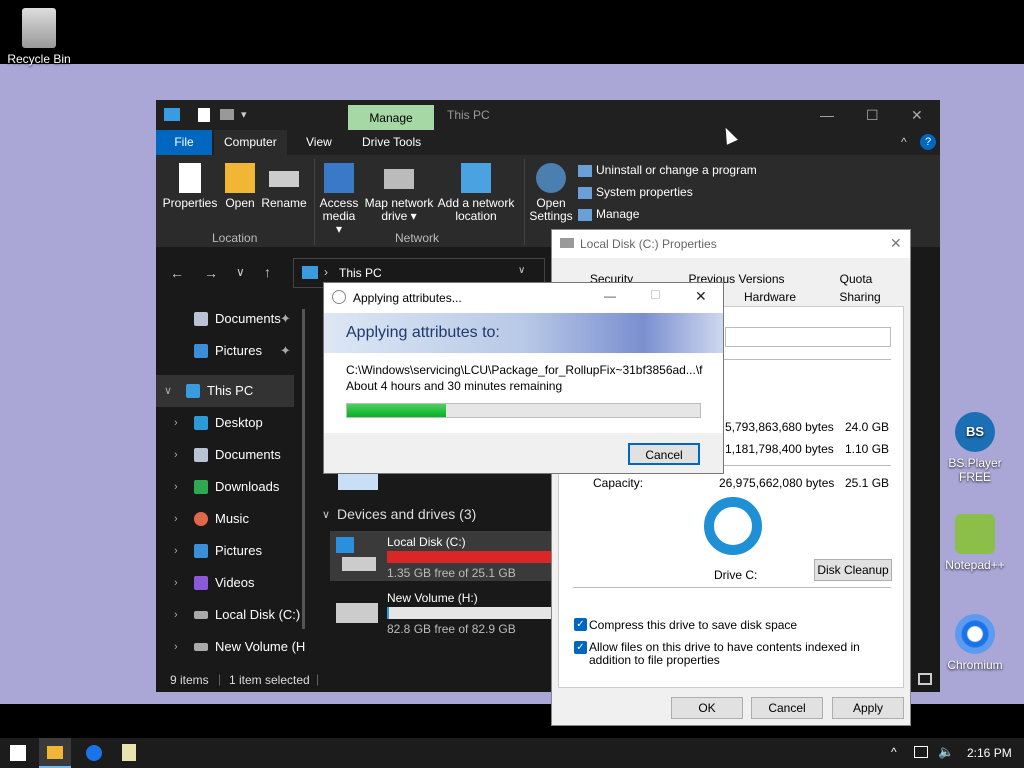 The height and width of the screenshot is (768, 1024). Describe the element at coordinates (469, 557) in the screenshot. I see `drive-c-usage-fill` at that location.